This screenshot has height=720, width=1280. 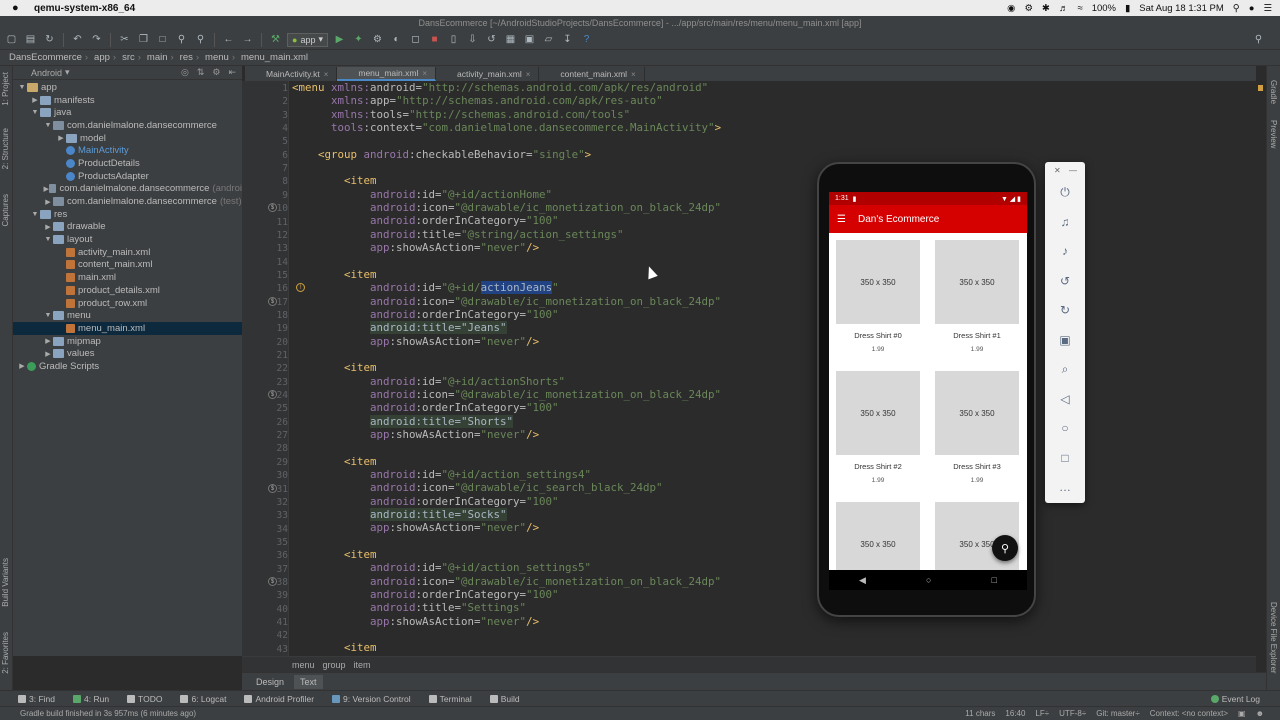 I want to click on breadcrumb-item: res, so click(x=185, y=57).